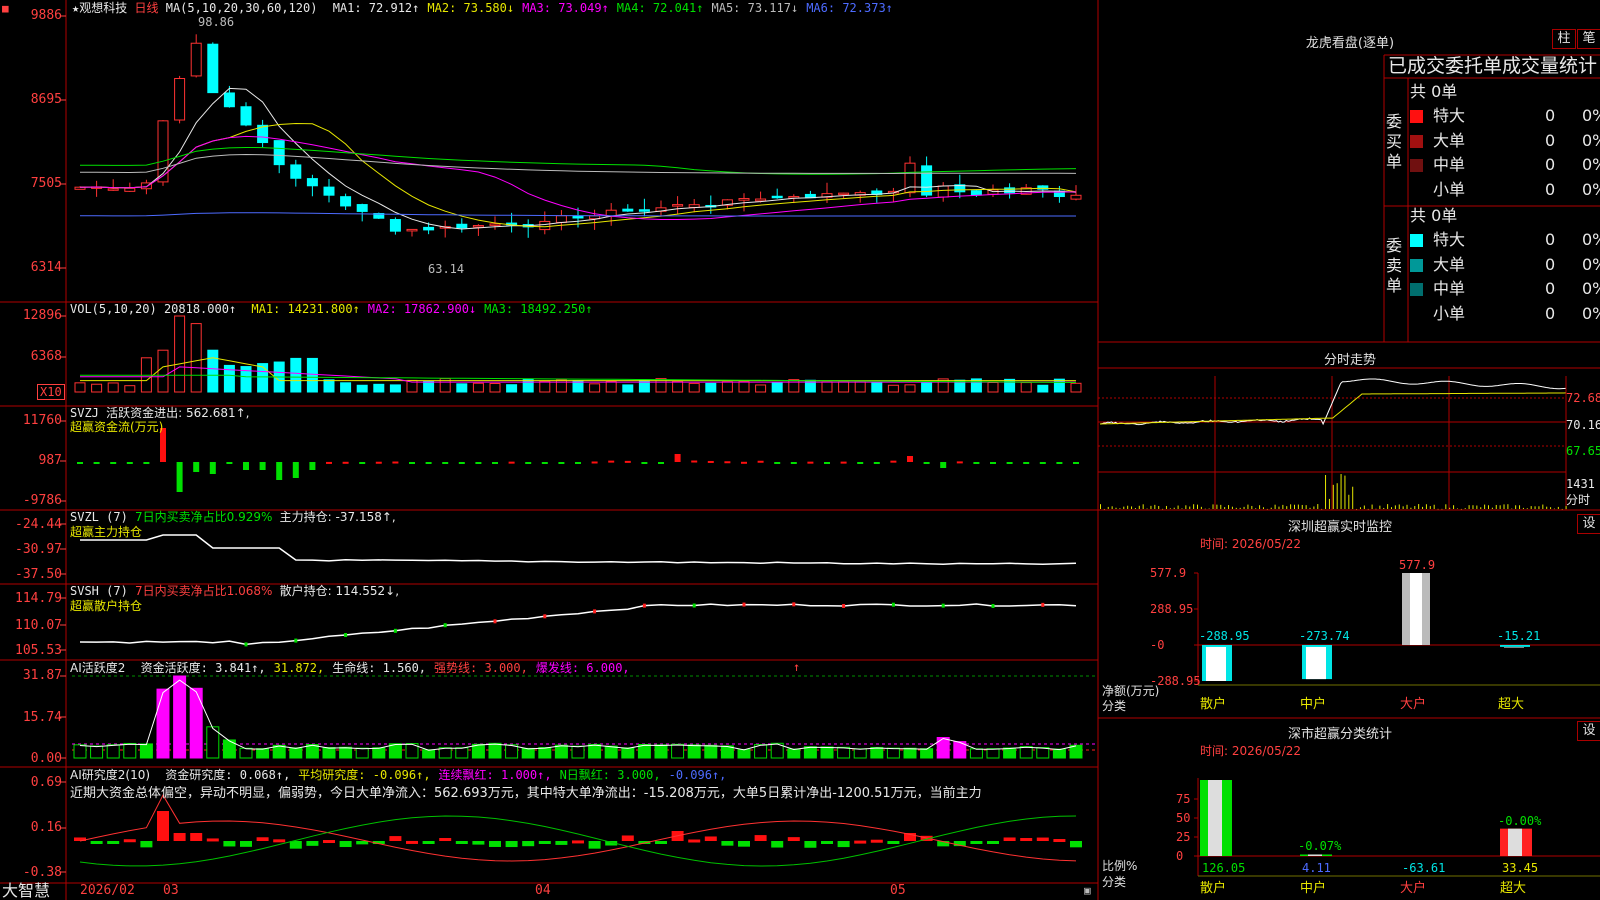  What do you see at coordinates (1087, 891) in the screenshot?
I see `lock-icon: ▣` at bounding box center [1087, 891].